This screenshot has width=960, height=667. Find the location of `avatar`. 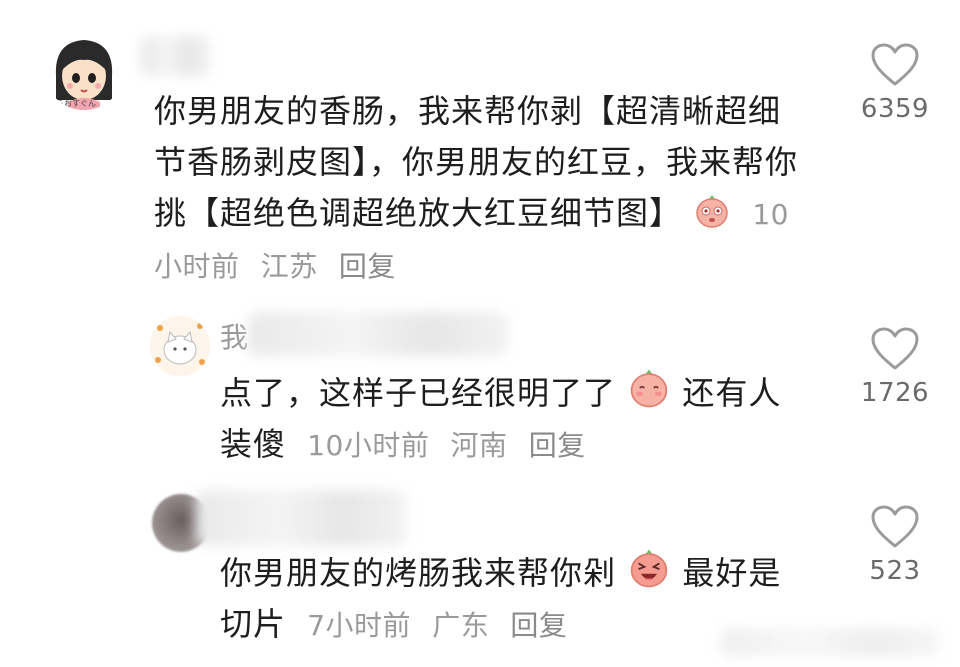

avatar is located at coordinates (180, 346).